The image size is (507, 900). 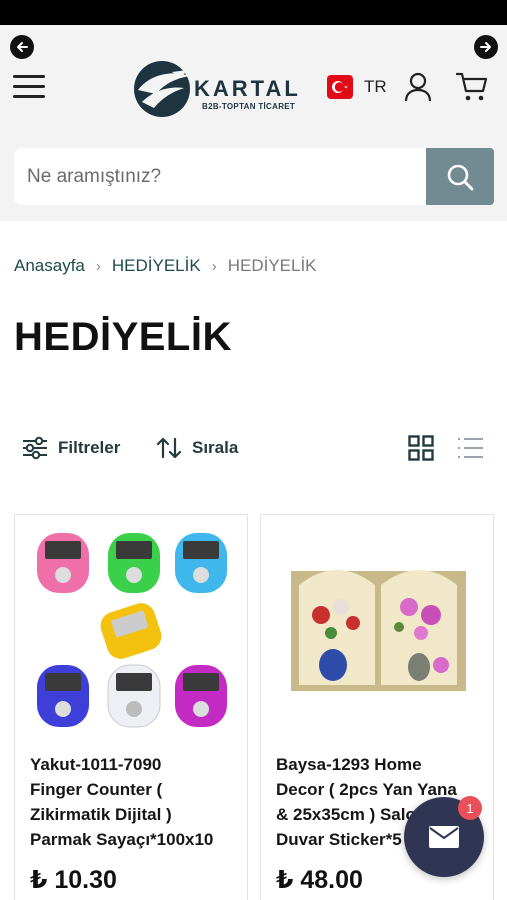 What do you see at coordinates (418, 87) in the screenshot?
I see `user-icon` at bounding box center [418, 87].